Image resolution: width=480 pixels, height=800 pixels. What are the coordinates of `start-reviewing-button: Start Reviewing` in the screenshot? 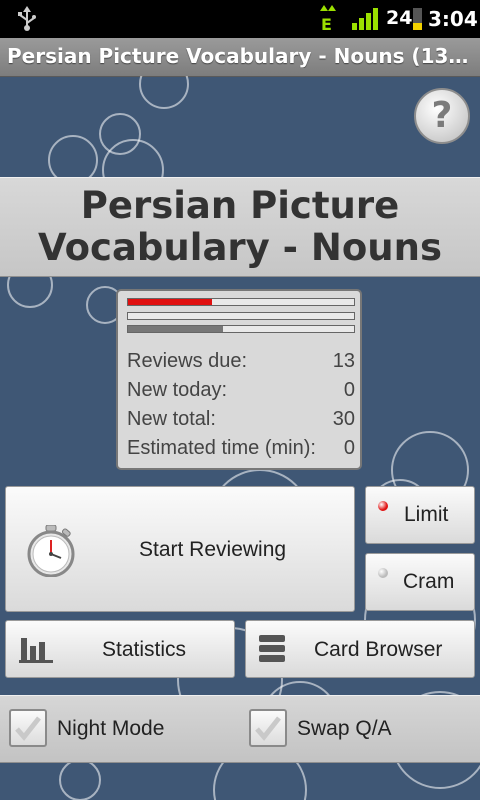 It's located at (180, 549).